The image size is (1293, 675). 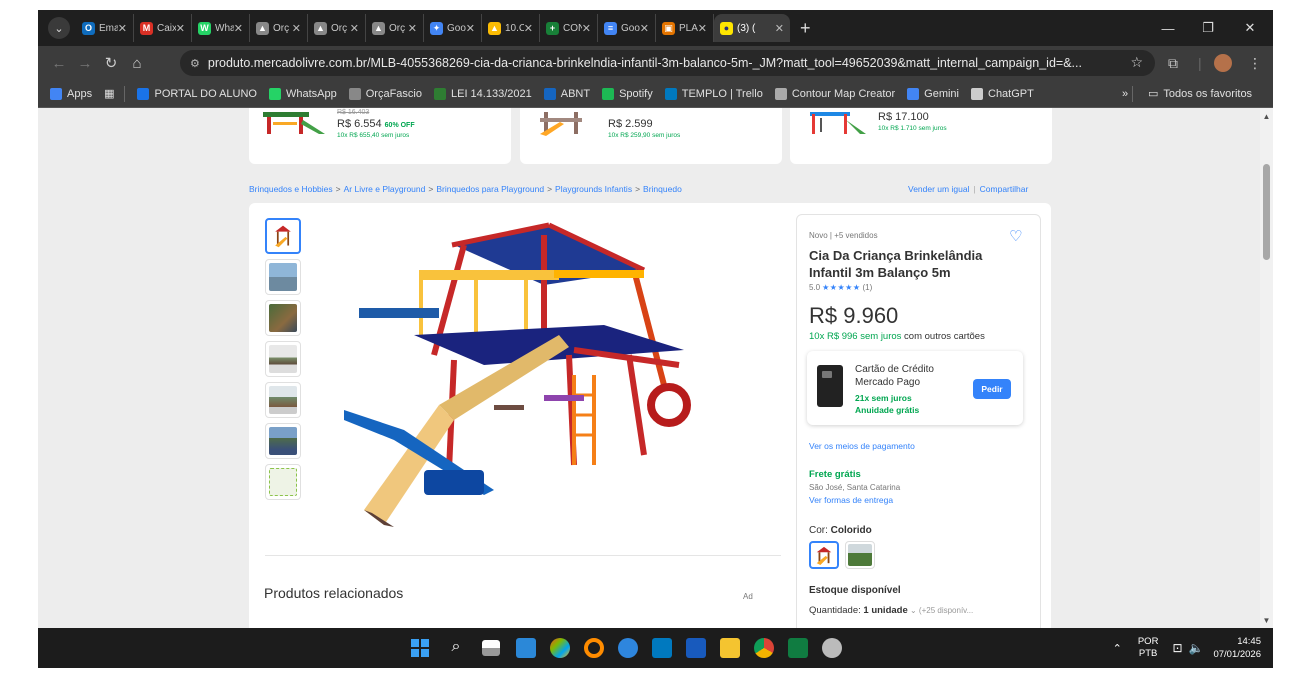 What do you see at coordinates (385, 189) in the screenshot?
I see `breadcrumb-item: Ar Livre e Playground` at bounding box center [385, 189].